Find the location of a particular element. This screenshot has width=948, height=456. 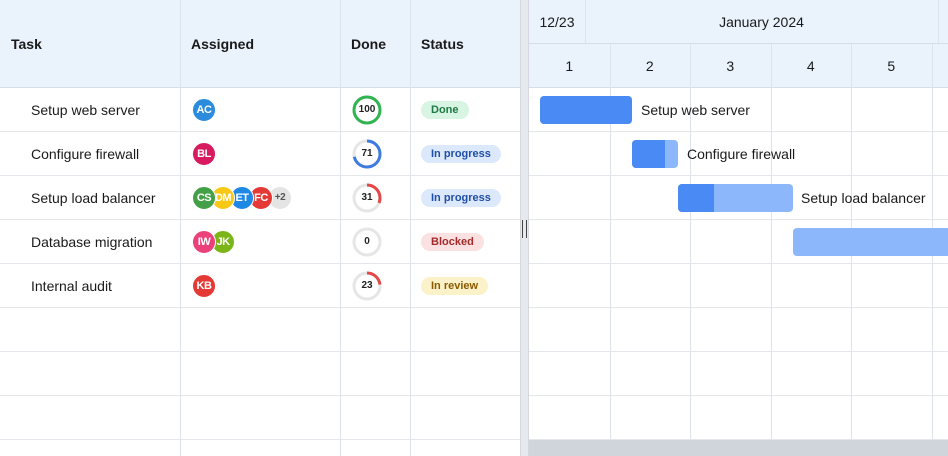

prev-period-label: 12/23 is located at coordinates (557, 21).